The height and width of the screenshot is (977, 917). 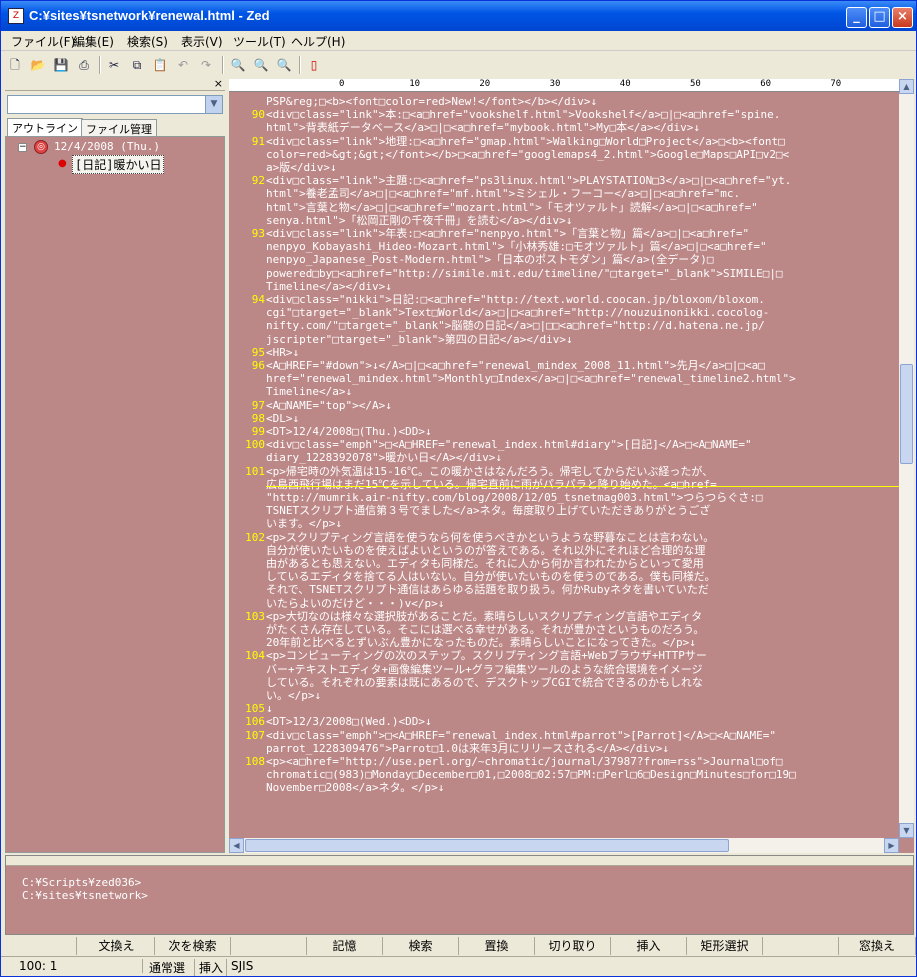 What do you see at coordinates (218, 83) in the screenshot?
I see `close-icon: ×` at bounding box center [218, 83].